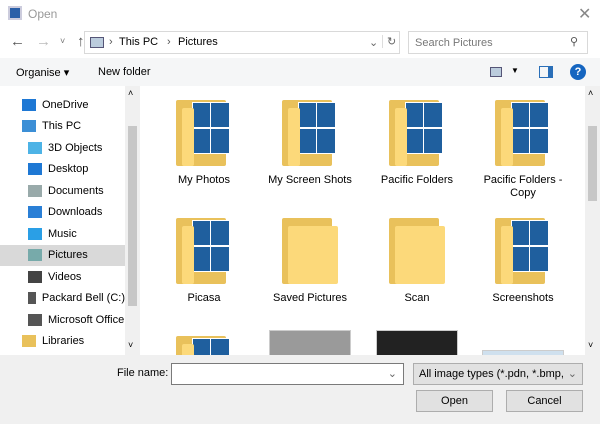  Describe the element at coordinates (496, 72) in the screenshot. I see `view-icon` at that location.